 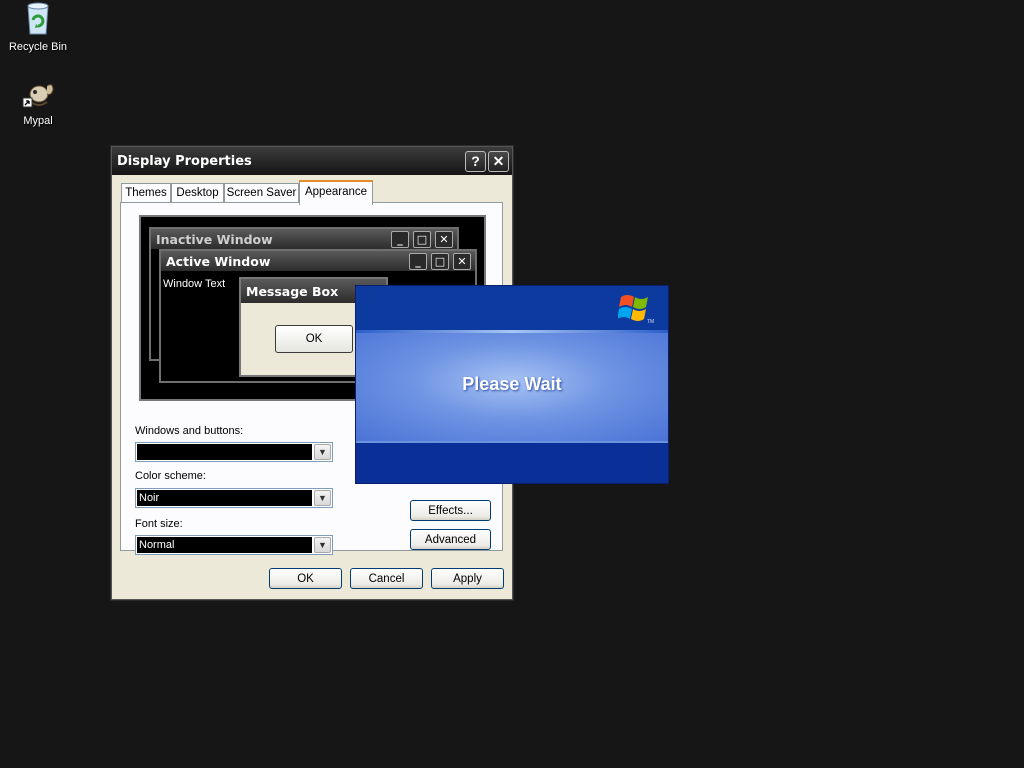 I want to click on font-size-value: Normal, so click(x=224, y=545).